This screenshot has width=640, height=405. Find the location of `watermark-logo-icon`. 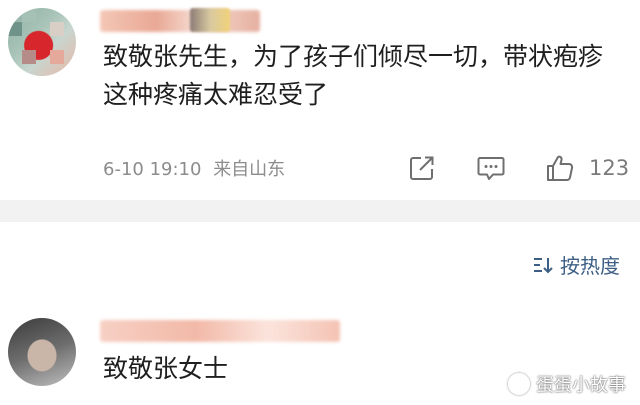

watermark-logo-icon is located at coordinates (519, 384).